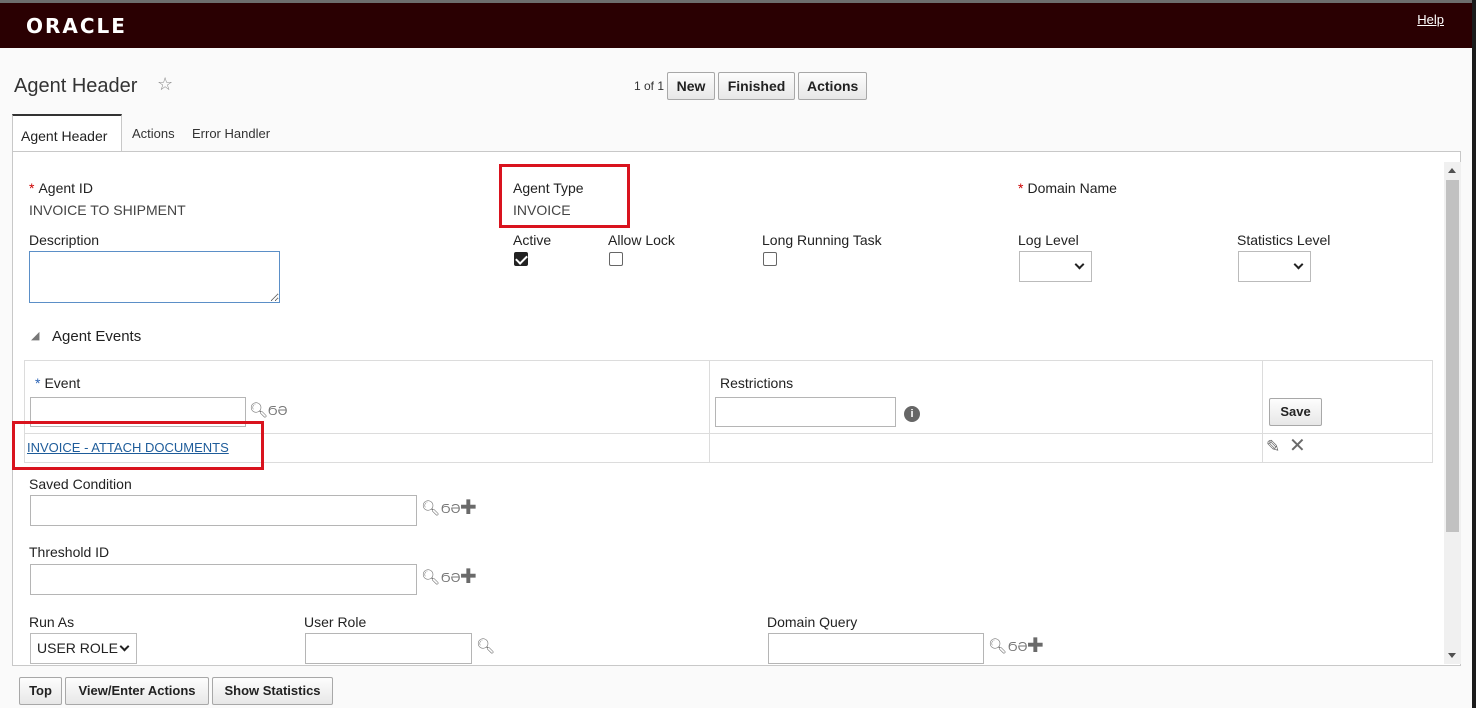  I want to click on user-role-label: User Role, so click(335, 622).